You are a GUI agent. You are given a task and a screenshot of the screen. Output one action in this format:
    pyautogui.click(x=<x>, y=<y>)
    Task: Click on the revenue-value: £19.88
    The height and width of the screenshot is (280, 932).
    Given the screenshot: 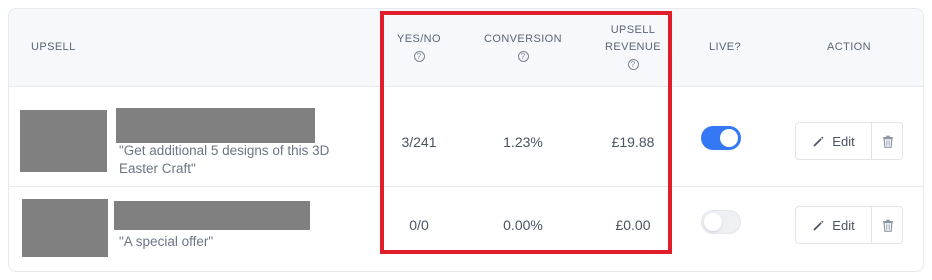 What is the action you would take?
    pyautogui.click(x=633, y=142)
    